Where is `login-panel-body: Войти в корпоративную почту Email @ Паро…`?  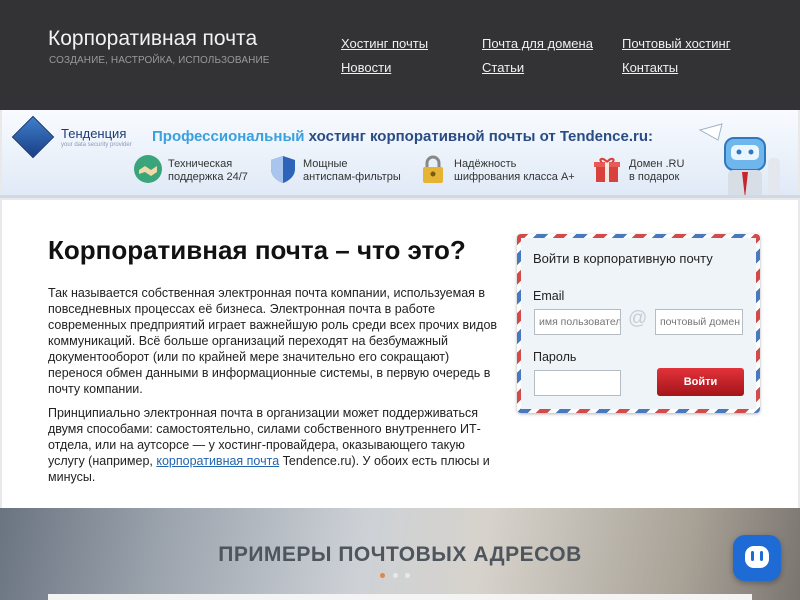
login-panel-body: Войти в корпоративную почту Email @ Паро… is located at coordinates (638, 323).